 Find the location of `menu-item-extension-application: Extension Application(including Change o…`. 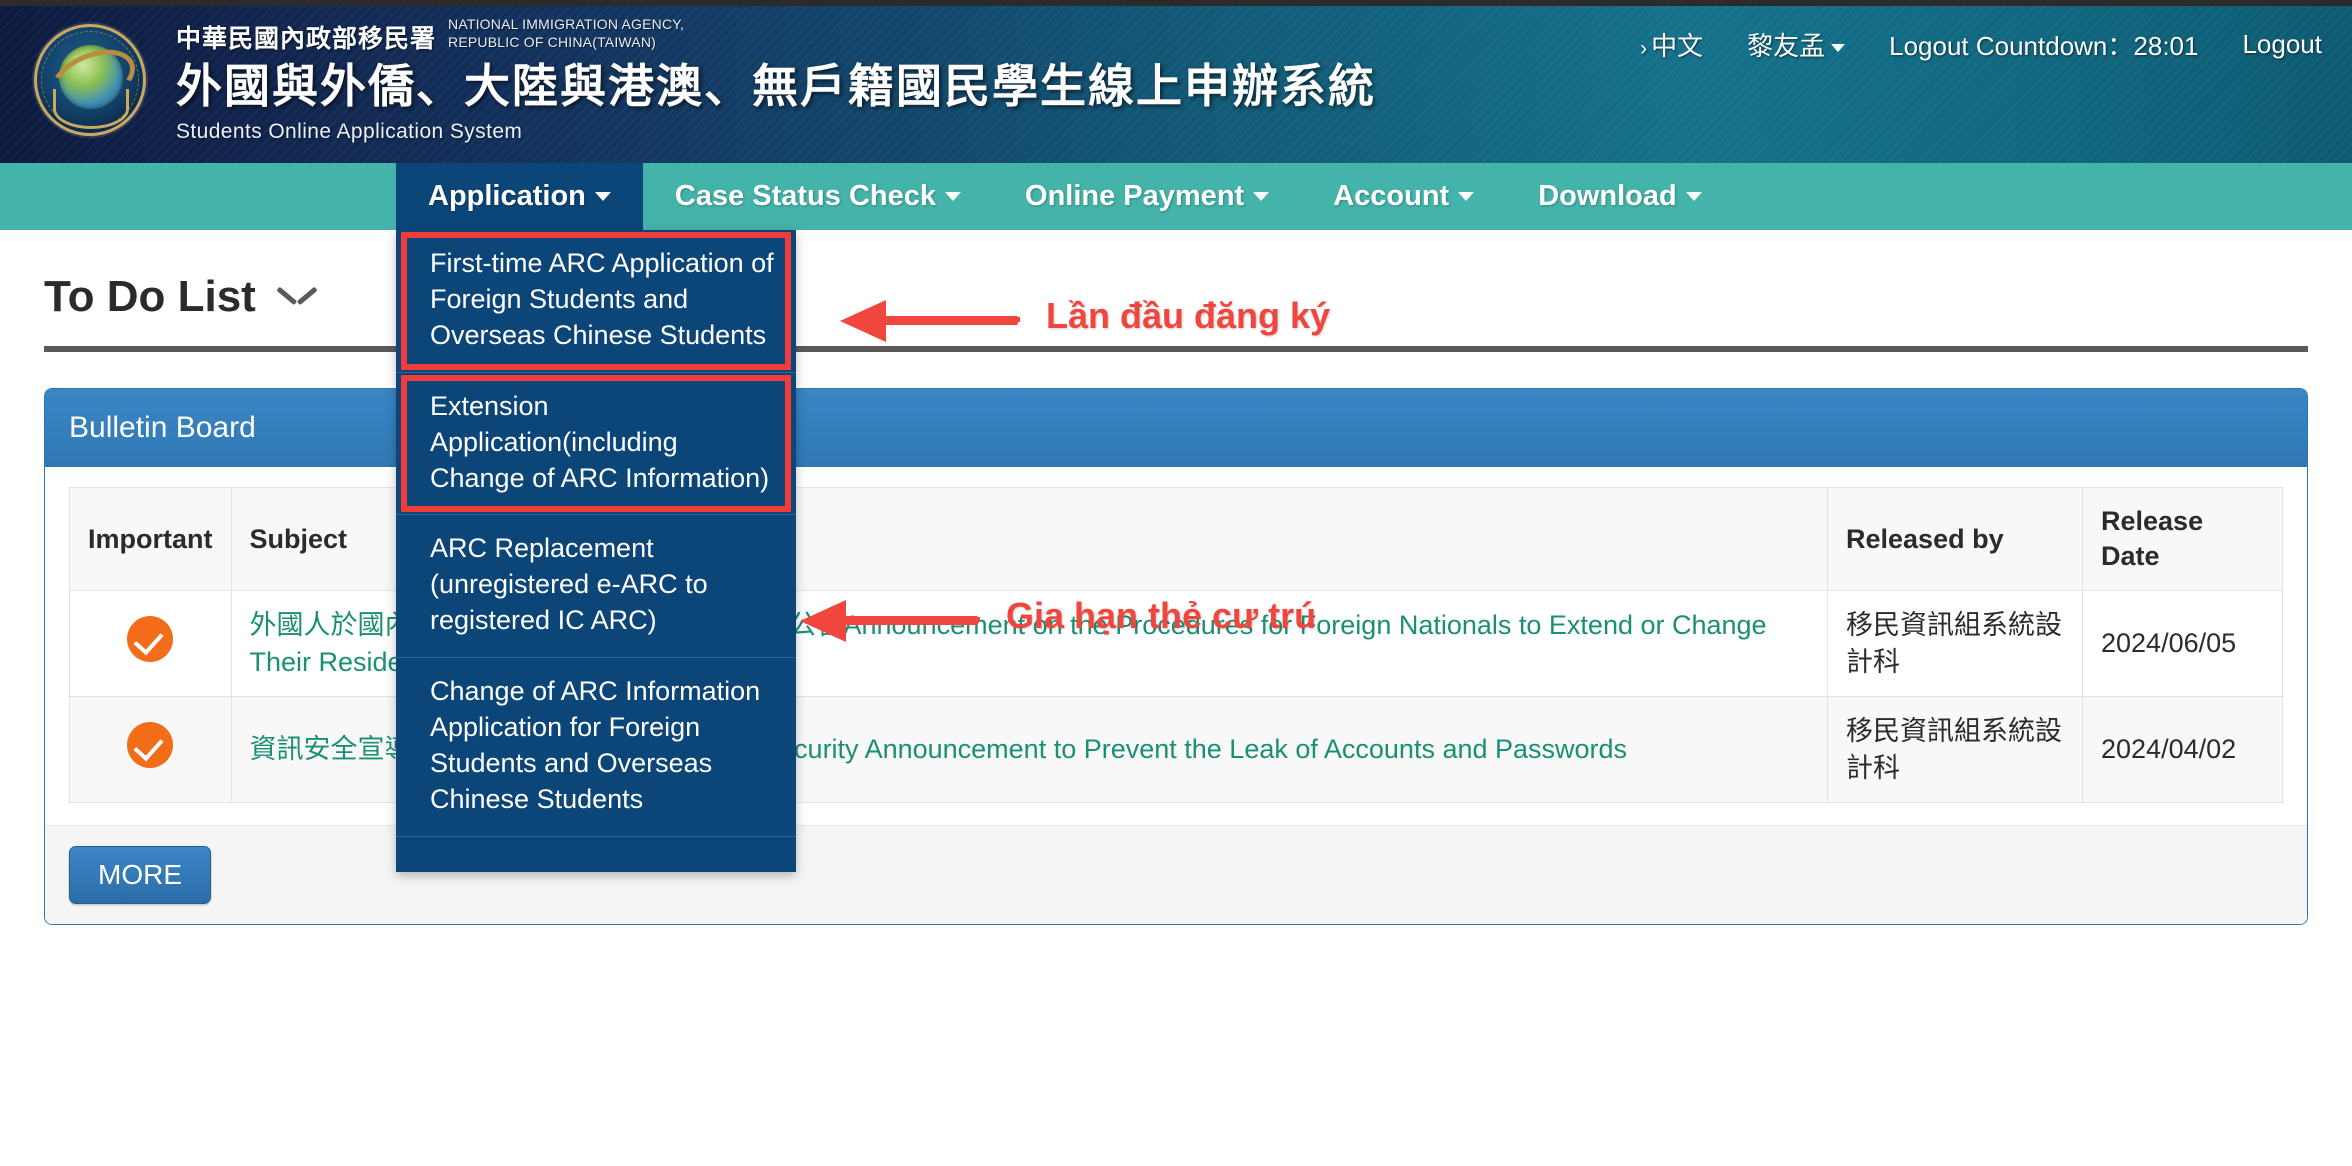

menu-item-extension-application: Extension Application(including Change o… is located at coordinates (596, 443).